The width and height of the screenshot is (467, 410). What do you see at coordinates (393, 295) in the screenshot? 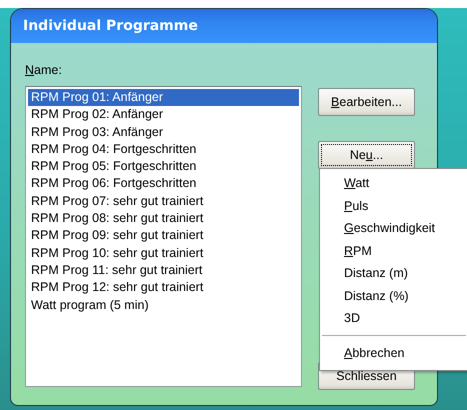
I see `menu-item: Distanz (%)` at bounding box center [393, 295].